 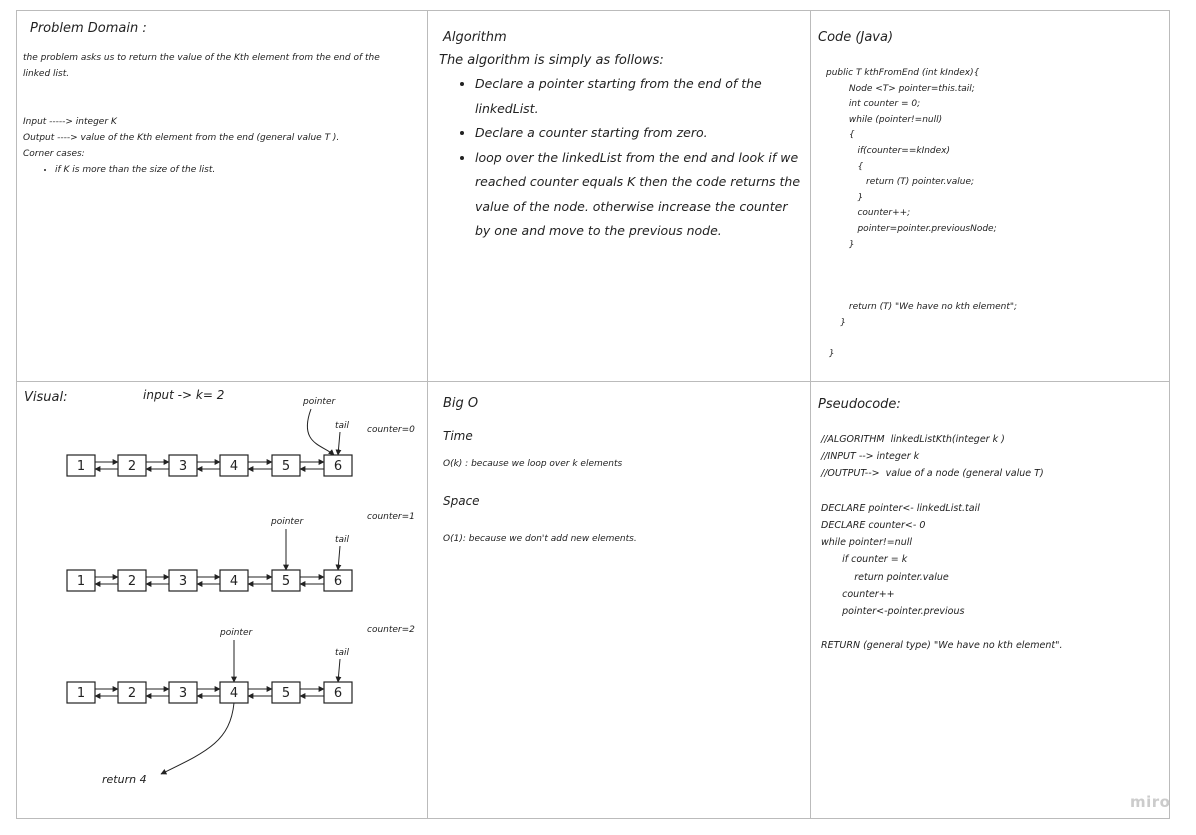 What do you see at coordinates (873, 526) in the screenshot?
I see `text-line: DECLARE counter<- 0` at bounding box center [873, 526].